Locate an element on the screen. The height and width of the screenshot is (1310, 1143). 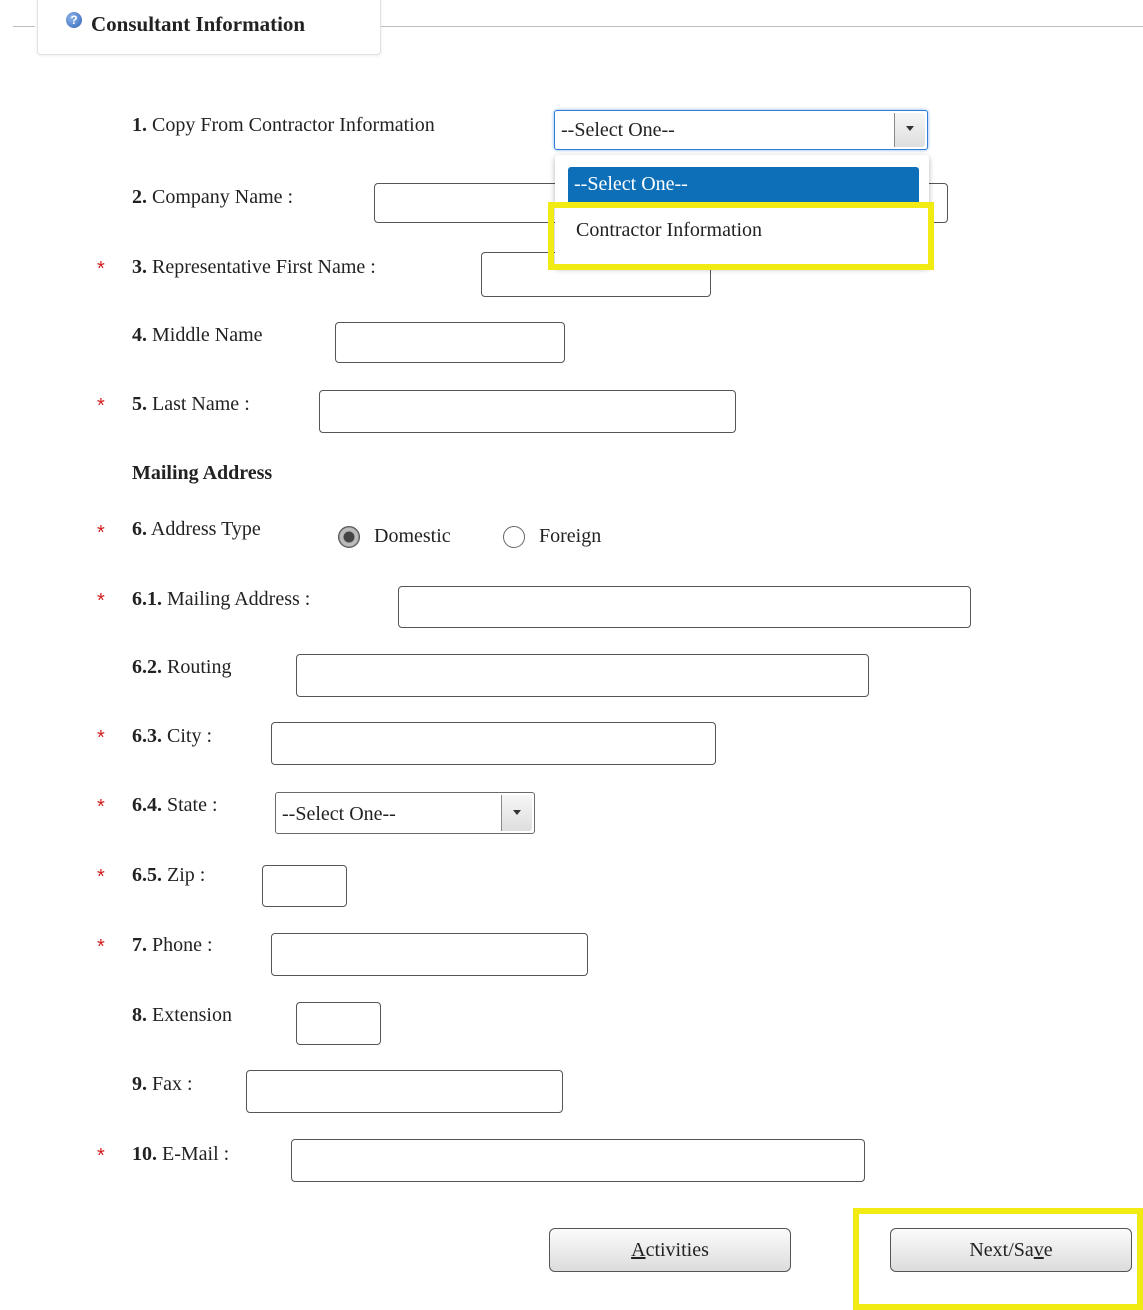
mailing-address-label: 6.1. Mailing Address : is located at coordinates (221, 599).